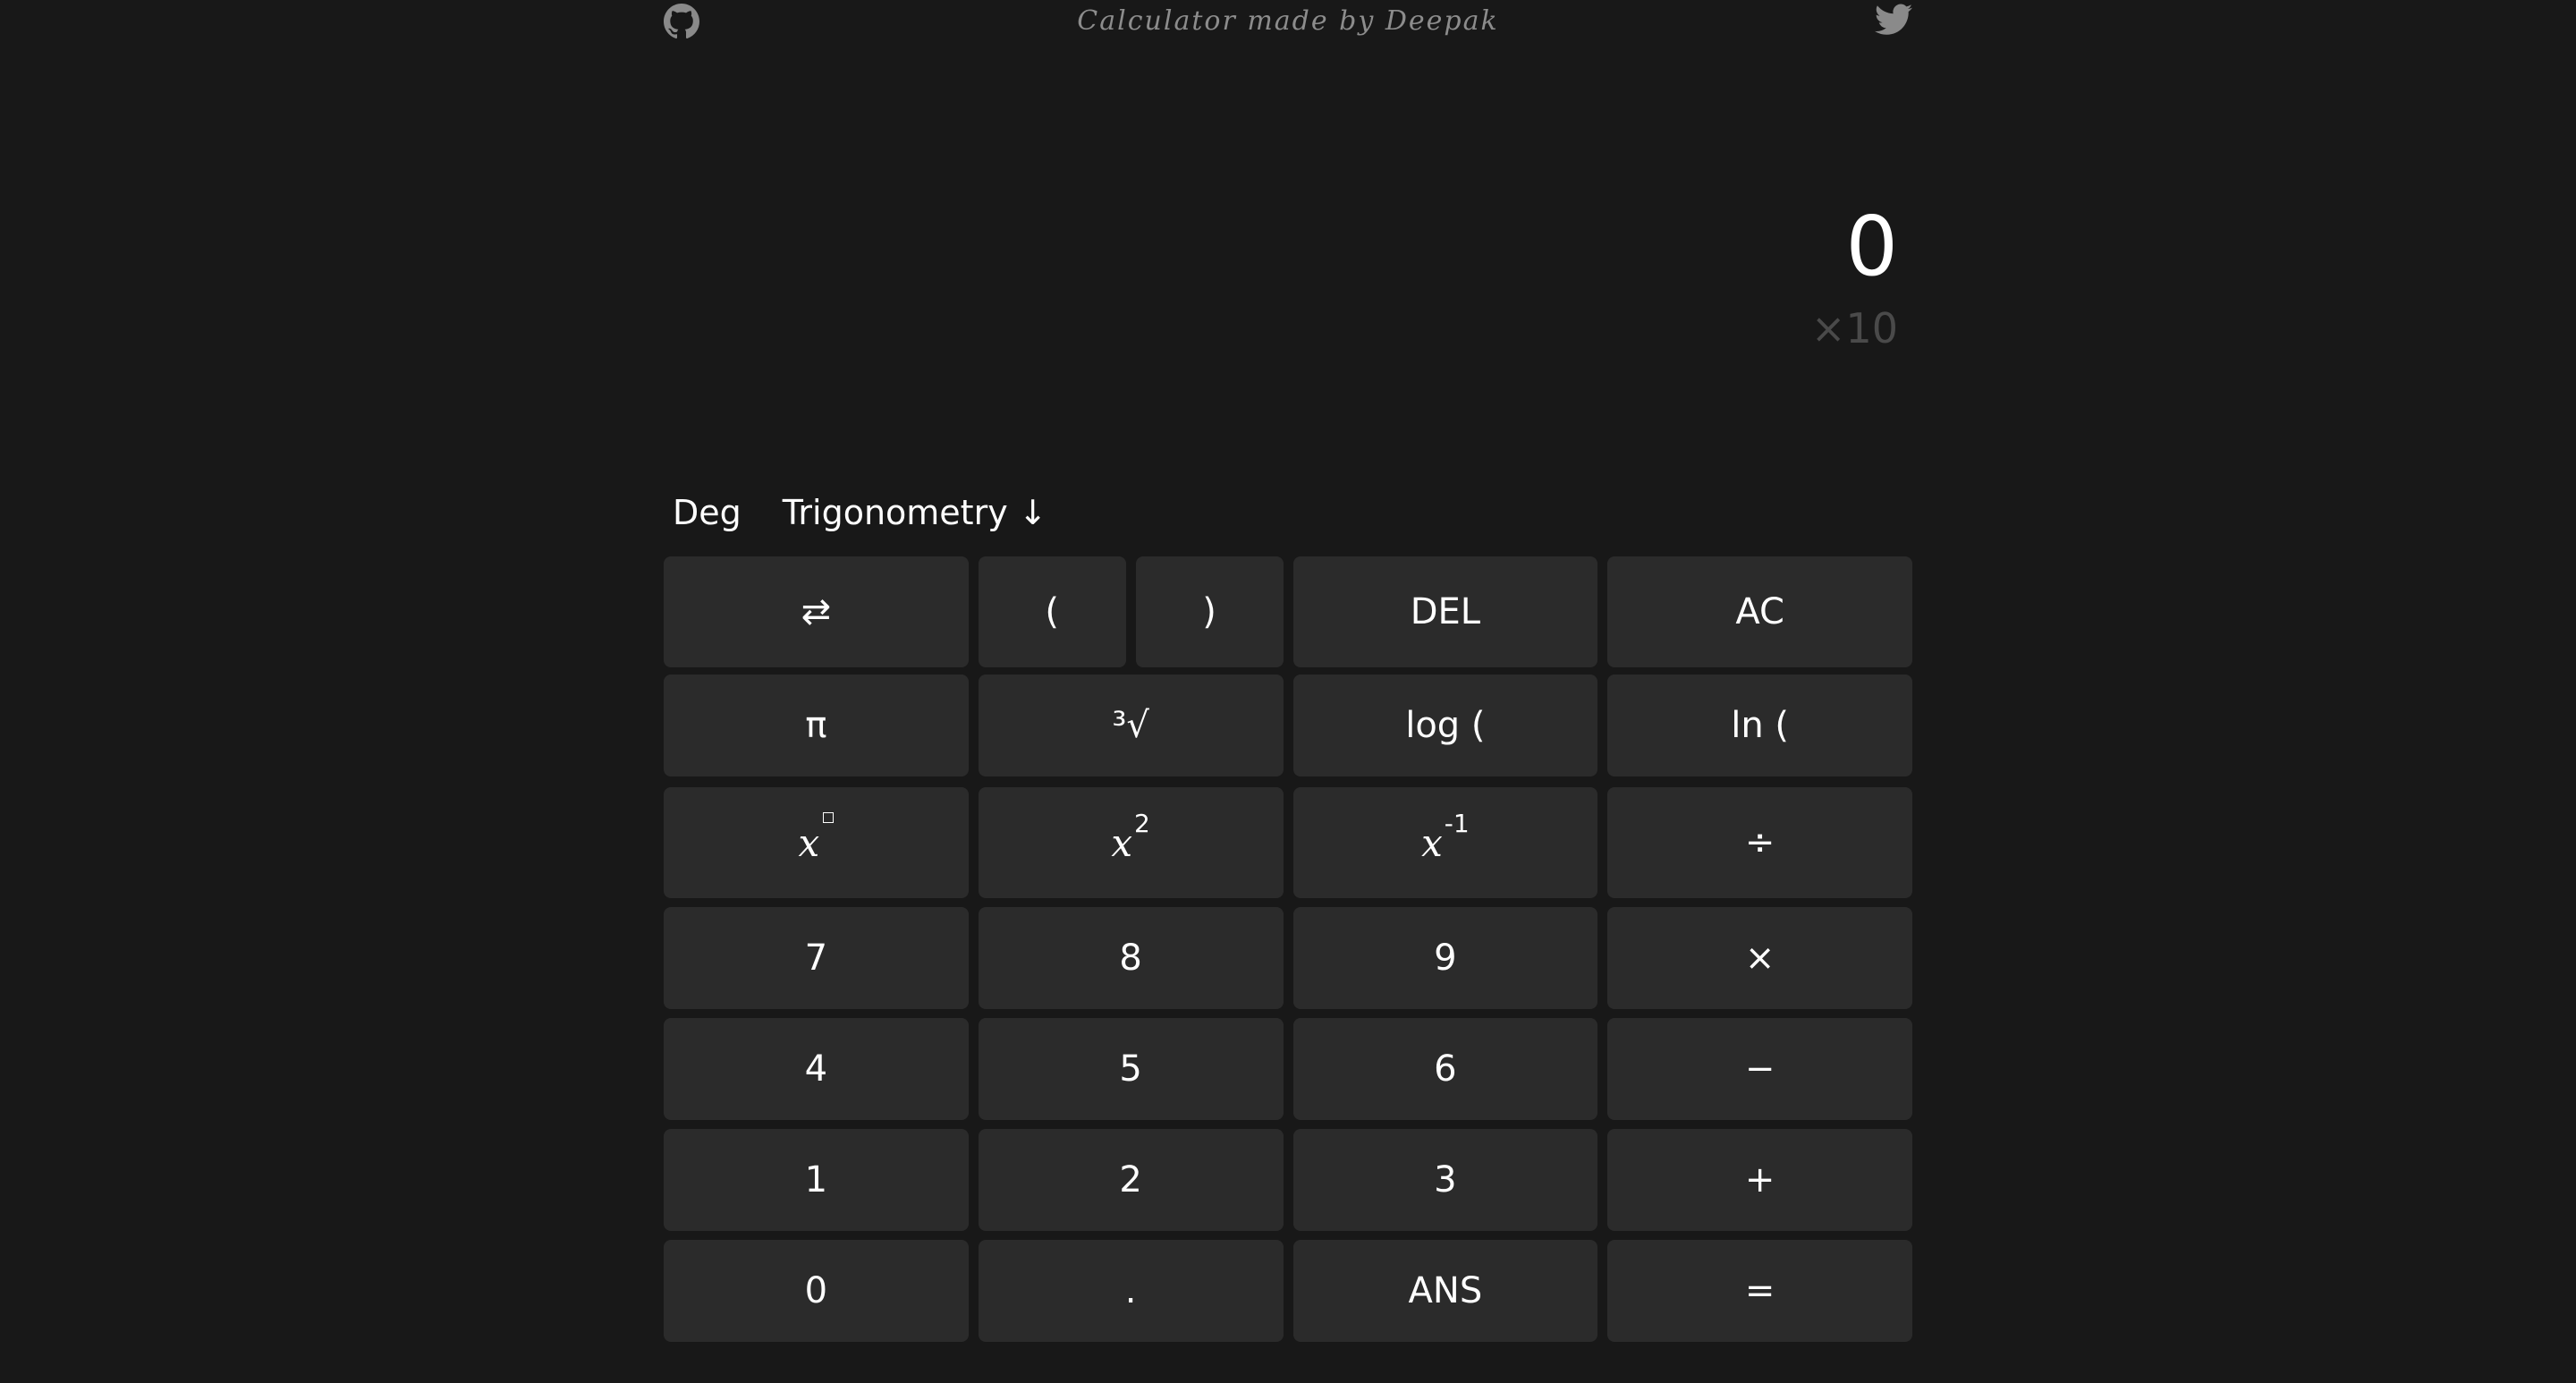 The image size is (2576, 1383). I want to click on square-exponent: 2, so click(1142, 823).